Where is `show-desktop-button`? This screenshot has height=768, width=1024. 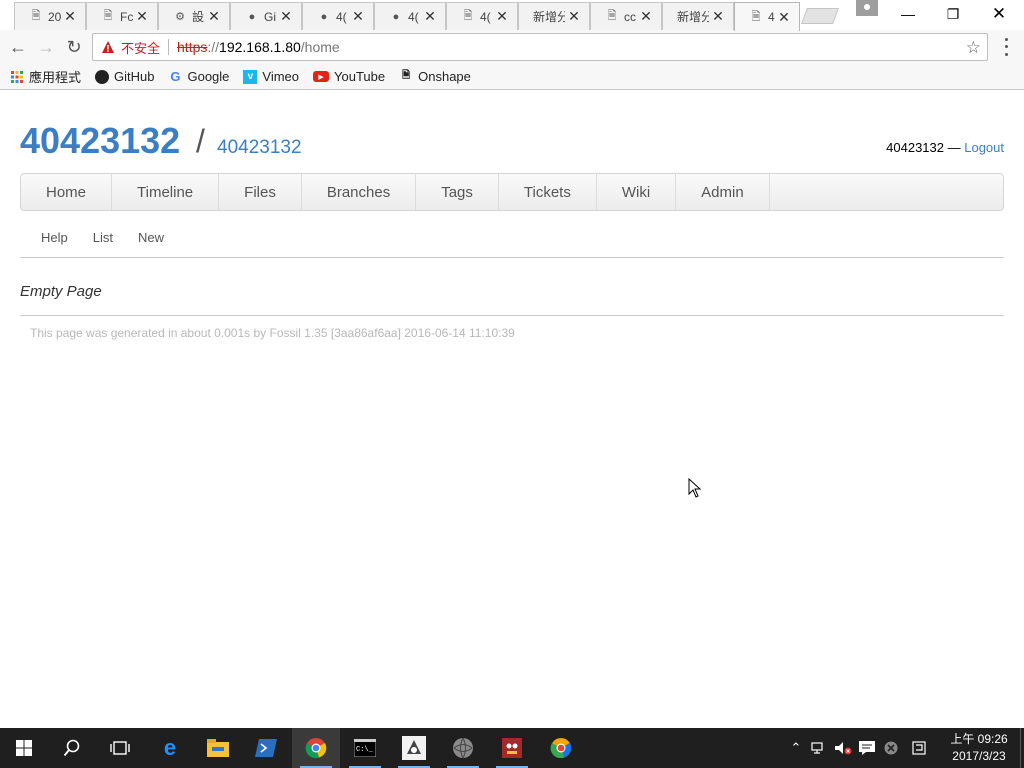
show-desktop-button is located at coordinates (1022, 748).